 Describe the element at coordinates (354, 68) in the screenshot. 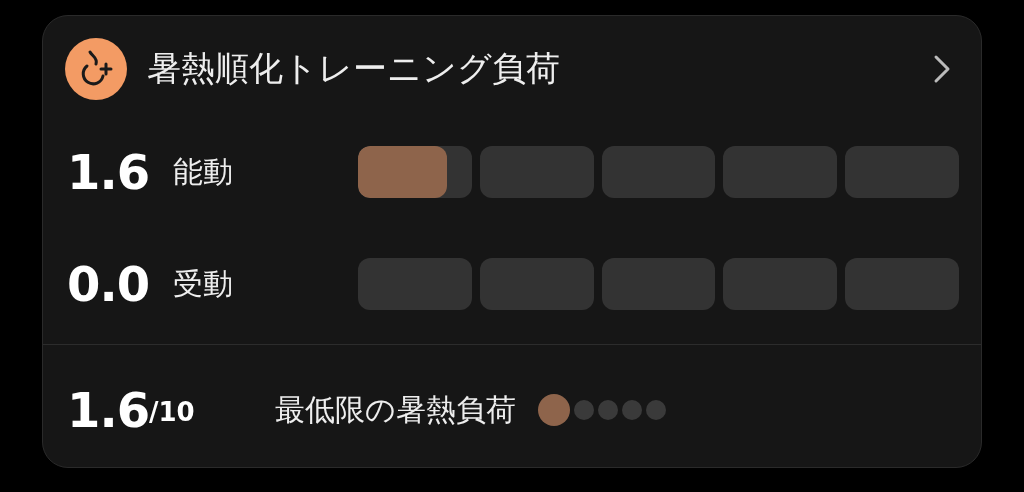

I see `card-title: 暑熱順化トレーニング負荷` at that location.